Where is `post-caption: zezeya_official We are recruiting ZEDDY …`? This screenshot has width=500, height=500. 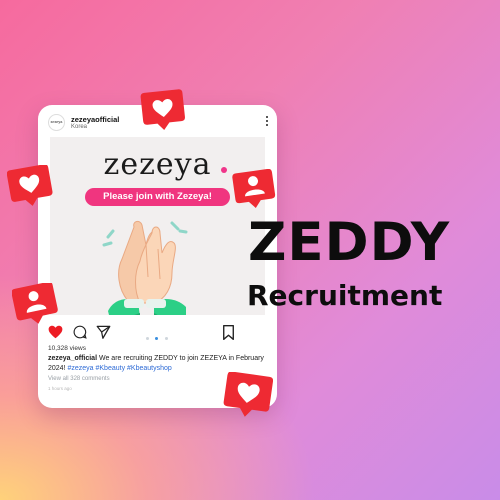 post-caption: zezeya_official We are recruiting ZEDDY … is located at coordinates (159, 363).